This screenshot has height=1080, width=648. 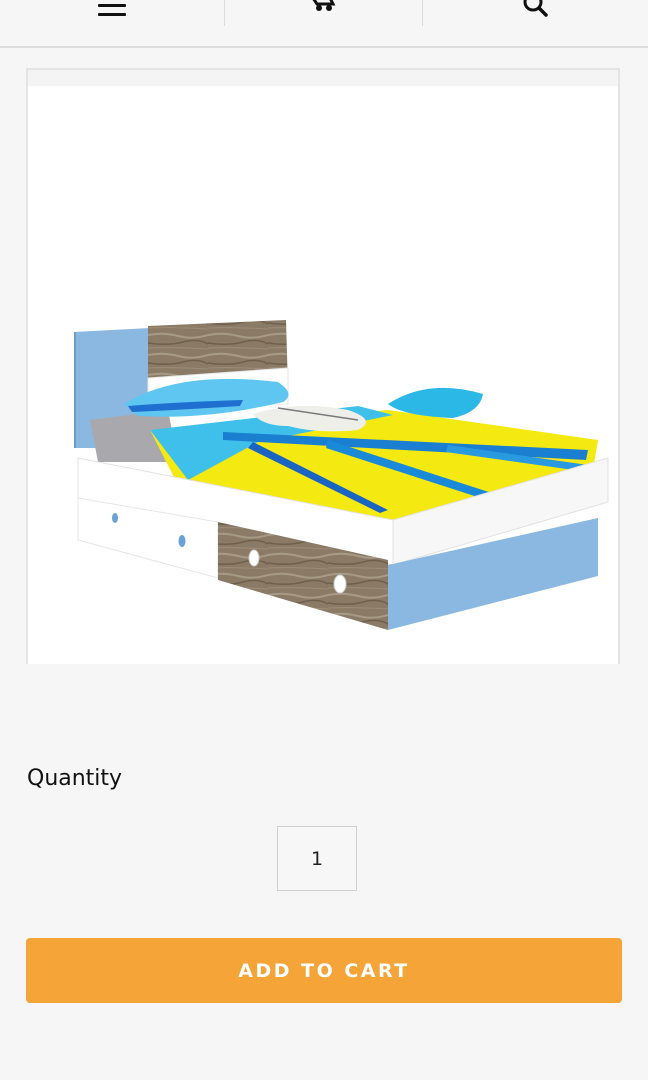 I want to click on add-to-cart-button: ADD TO CART, so click(x=324, y=970).